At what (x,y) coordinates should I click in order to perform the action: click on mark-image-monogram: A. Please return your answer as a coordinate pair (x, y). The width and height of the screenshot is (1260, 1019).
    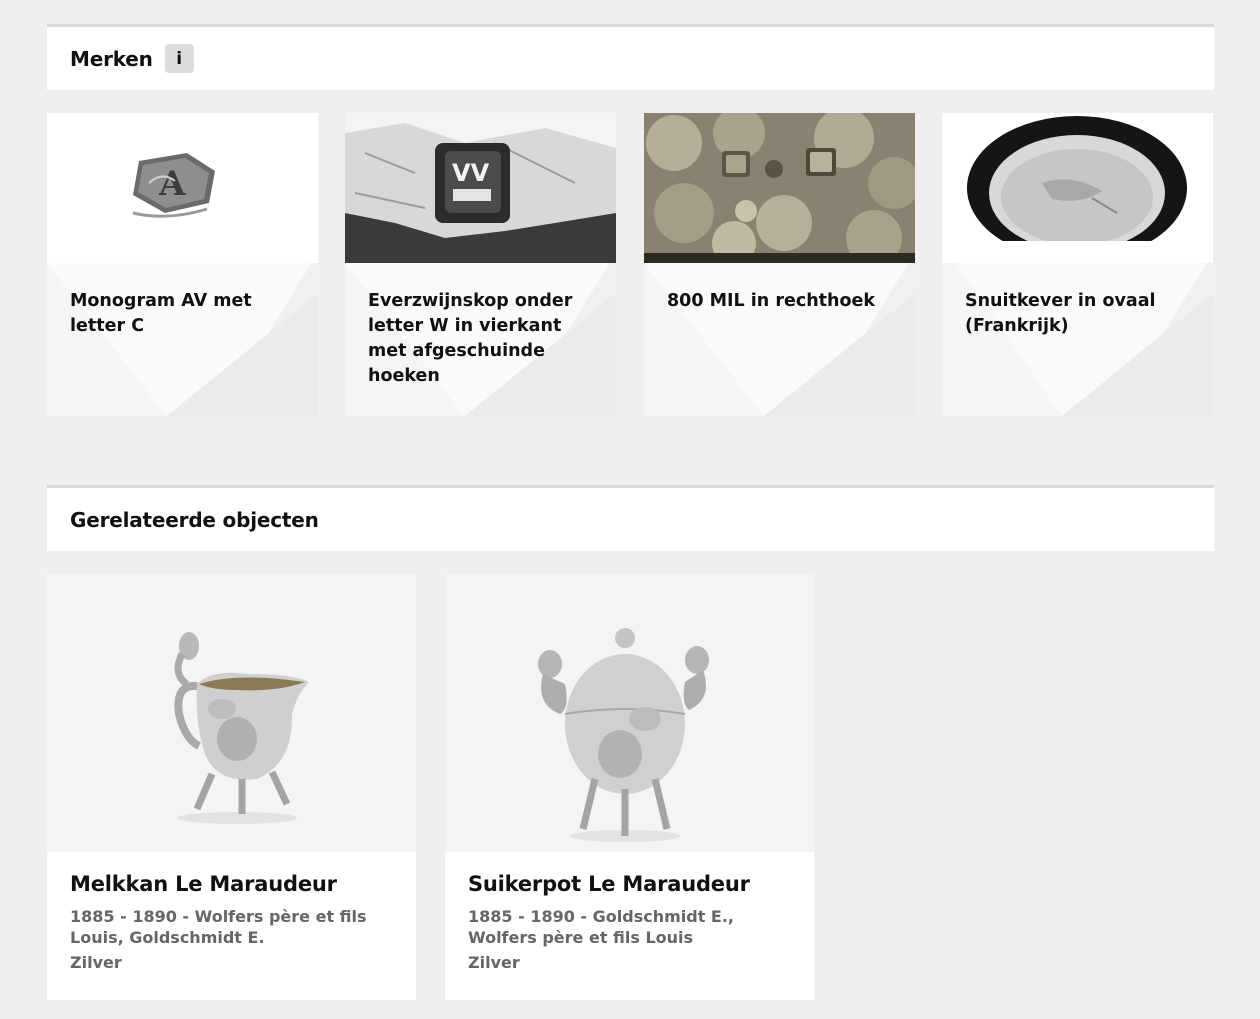
    Looking at the image, I should click on (182, 188).